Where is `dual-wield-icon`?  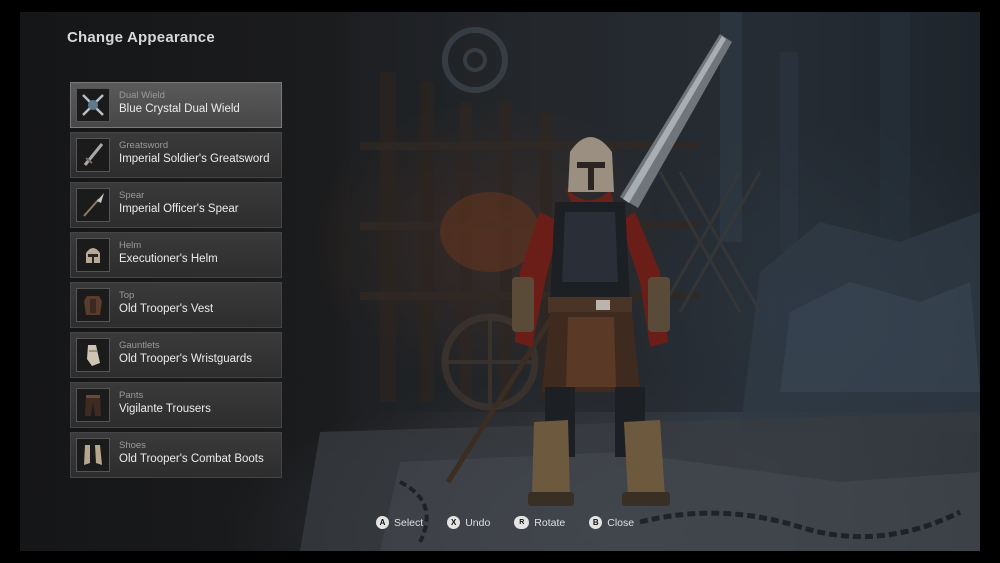
dual-wield-icon is located at coordinates (93, 105).